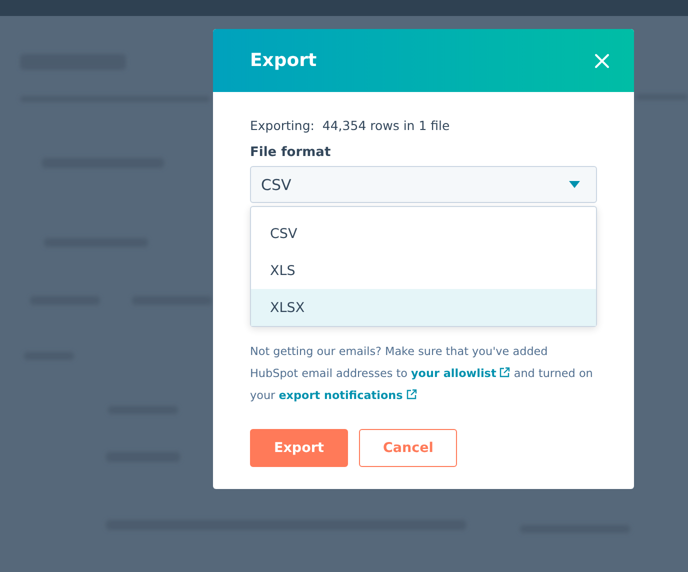  I want to click on field-label: File format, so click(291, 152).